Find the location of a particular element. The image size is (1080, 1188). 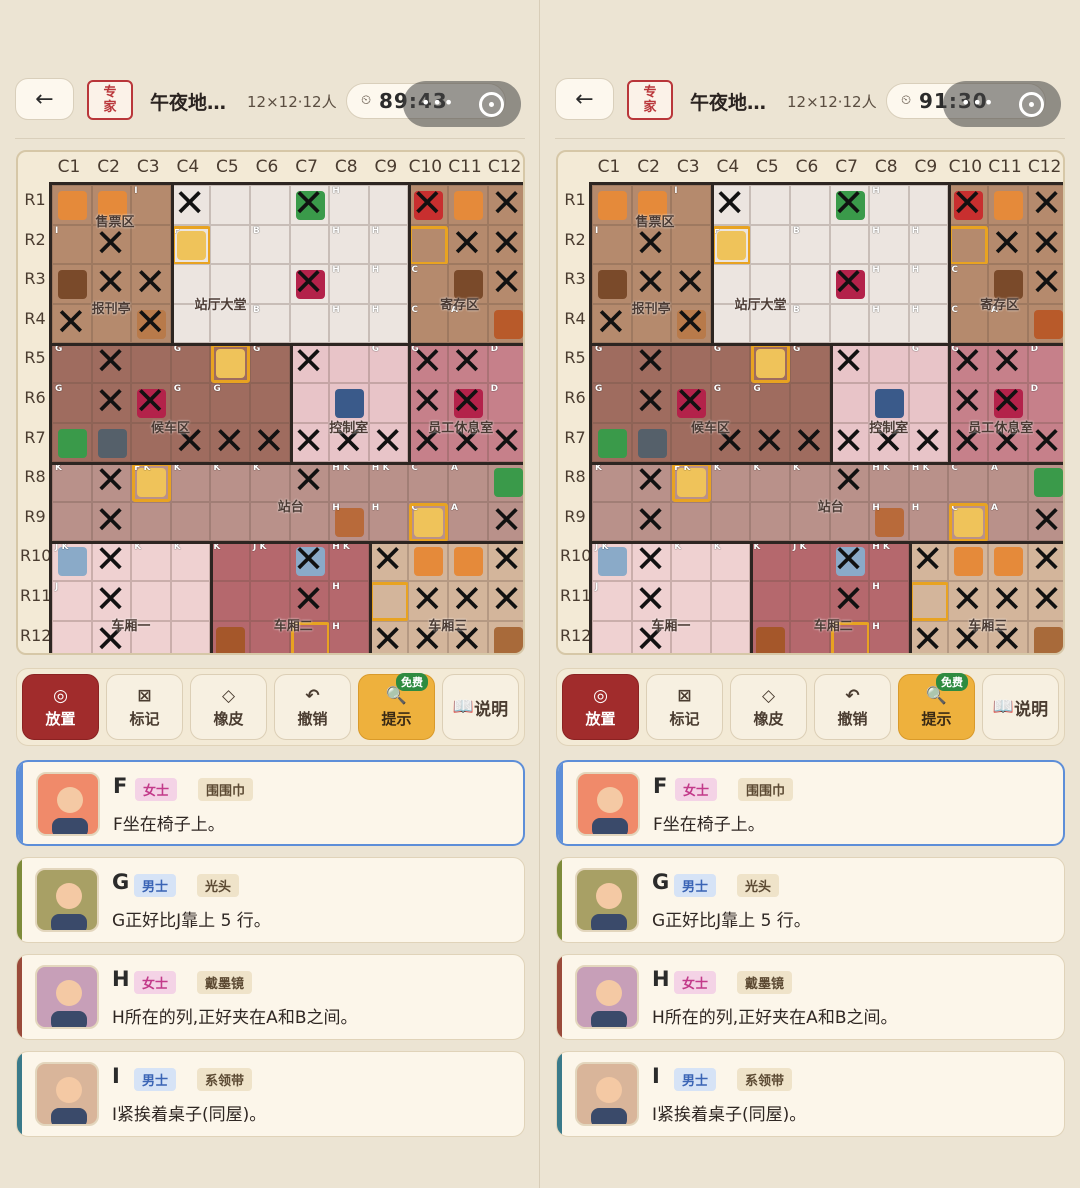

grid-cell: G ✕ is located at coordinates (968, 362).